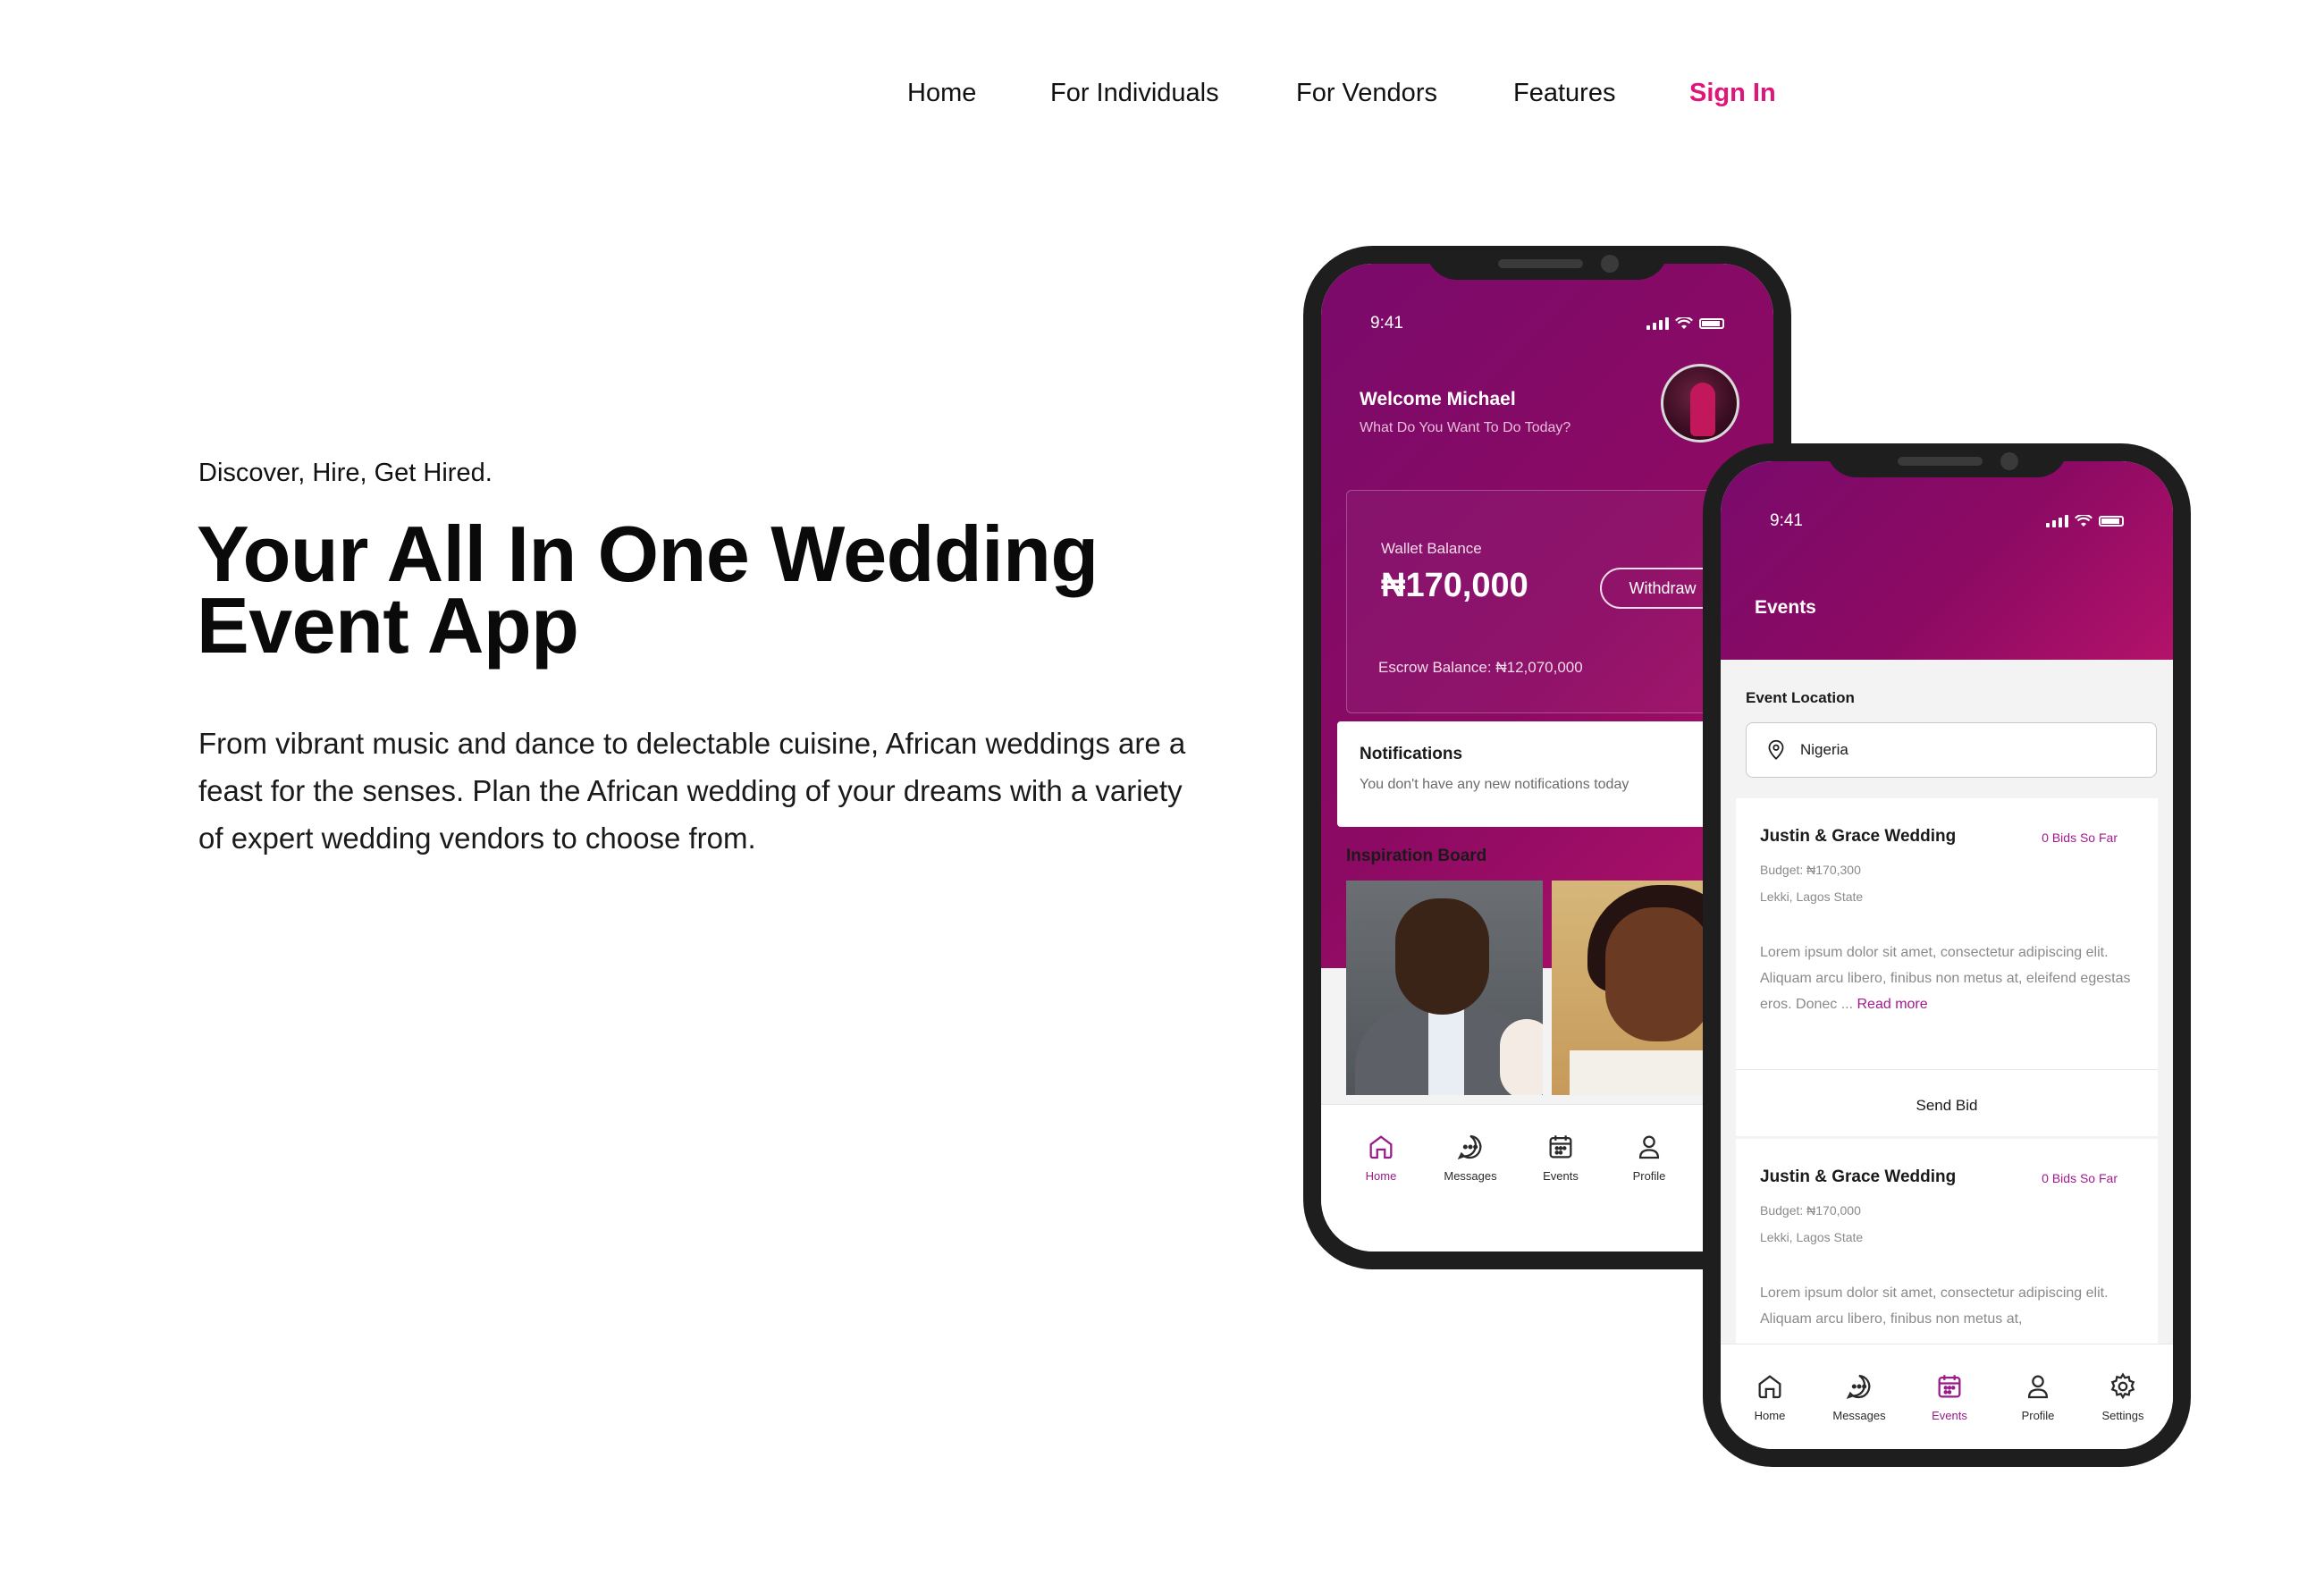 The image size is (2324, 1576). Describe the element at coordinates (1366, 93) in the screenshot. I see `nav-vendors-link: For Vendors` at that location.